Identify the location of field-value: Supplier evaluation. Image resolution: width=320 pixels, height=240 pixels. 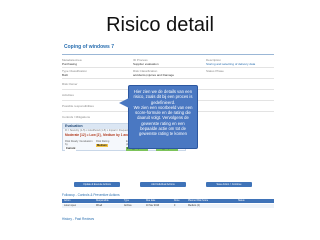
(146, 64).